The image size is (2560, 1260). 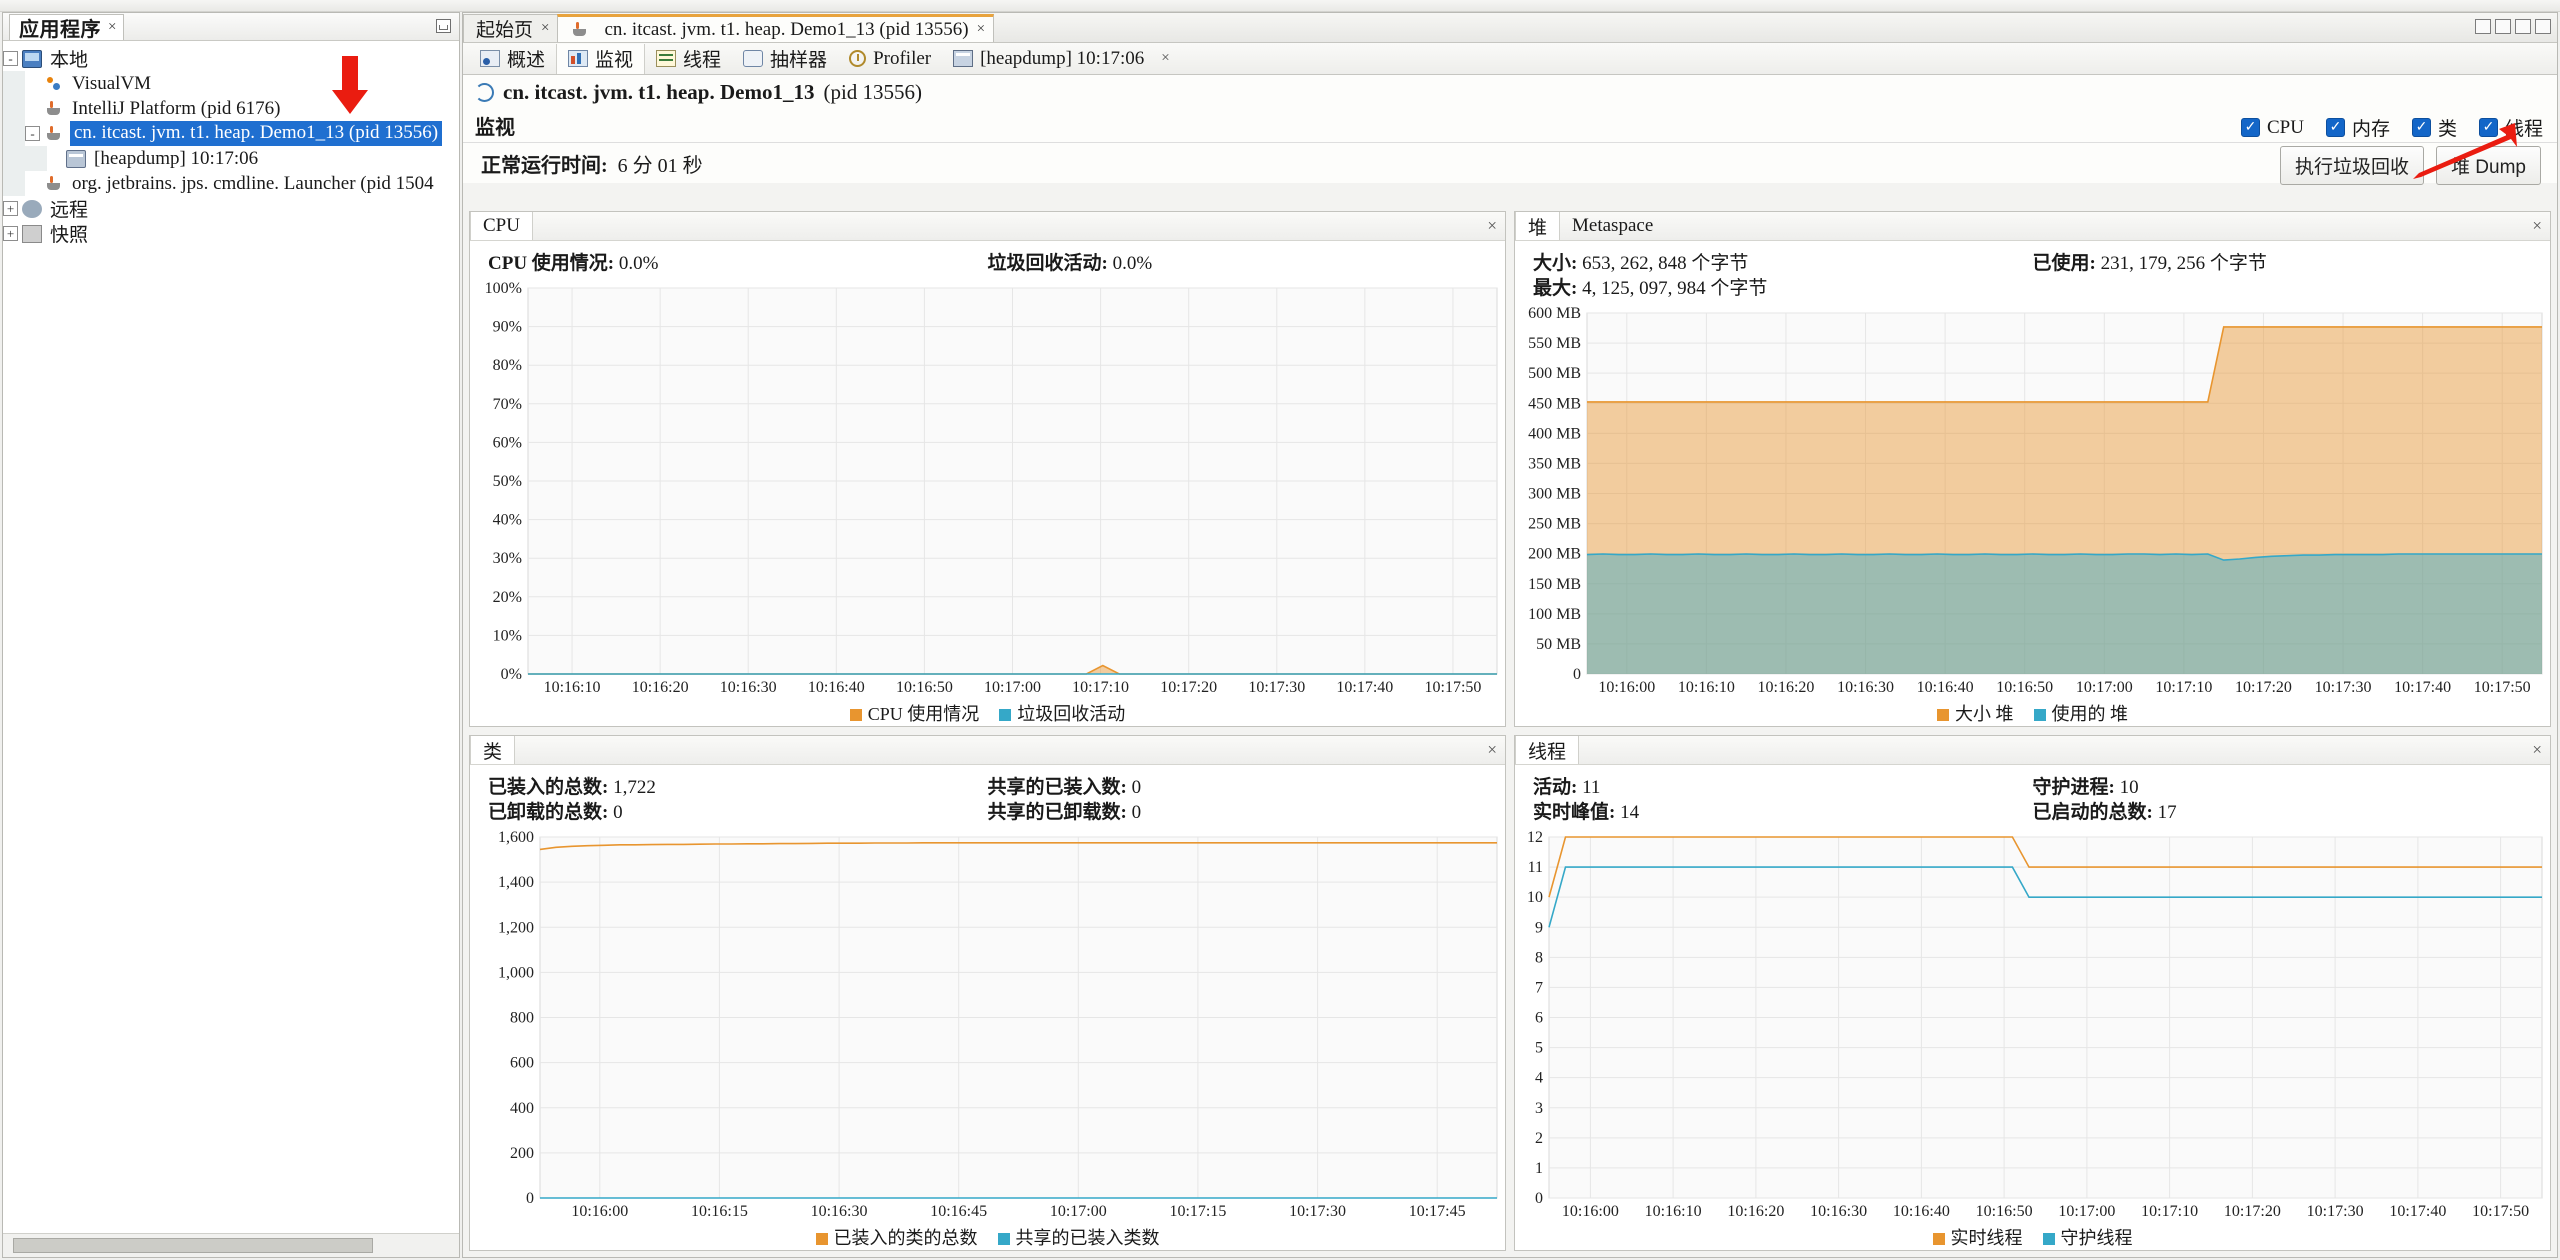 What do you see at coordinates (2024, 687) in the screenshot?
I see `x-tick-label: 10:16:50` at bounding box center [2024, 687].